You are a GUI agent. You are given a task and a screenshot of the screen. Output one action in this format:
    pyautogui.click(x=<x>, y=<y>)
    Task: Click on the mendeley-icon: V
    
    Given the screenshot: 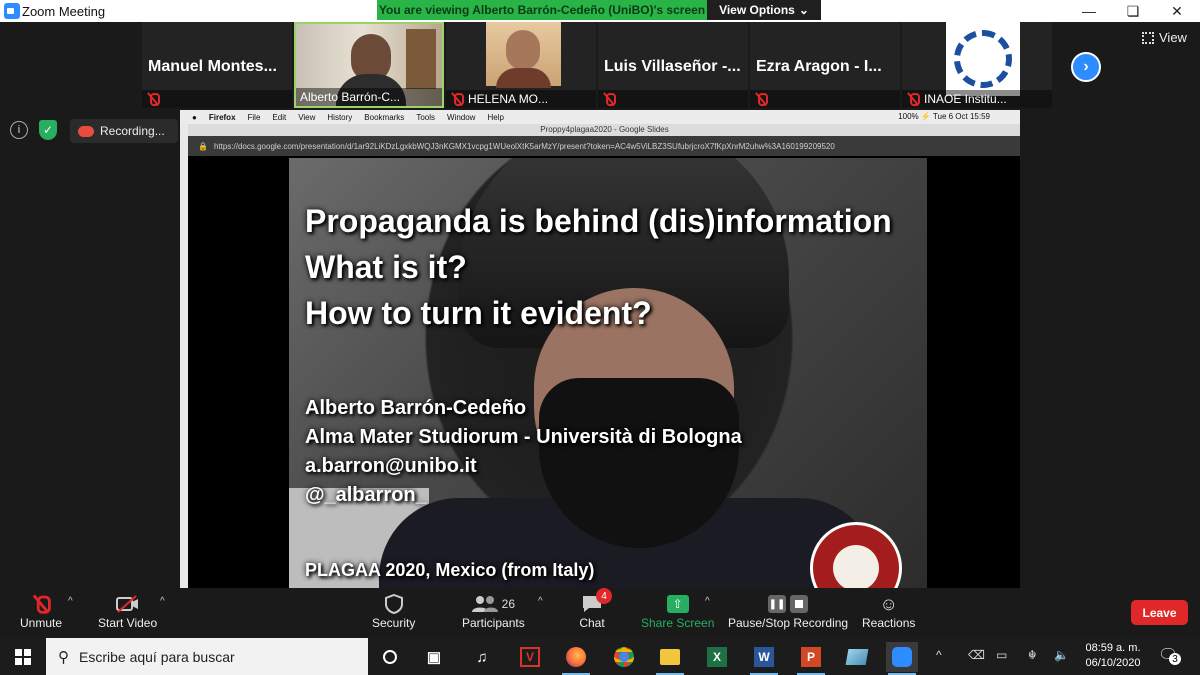 What is the action you would take?
    pyautogui.click(x=530, y=657)
    